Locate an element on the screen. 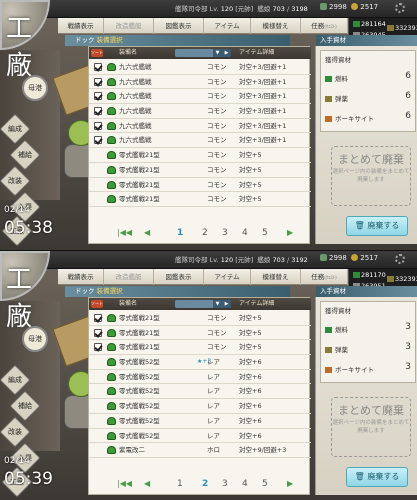  equip-row: 紫電改二 ホロ 対空+9/回避+3 is located at coordinates (200, 450).